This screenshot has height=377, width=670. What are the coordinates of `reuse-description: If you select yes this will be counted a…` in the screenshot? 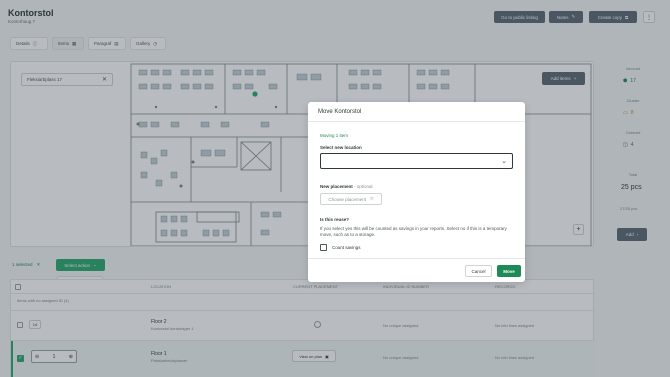 It's located at (413, 231).